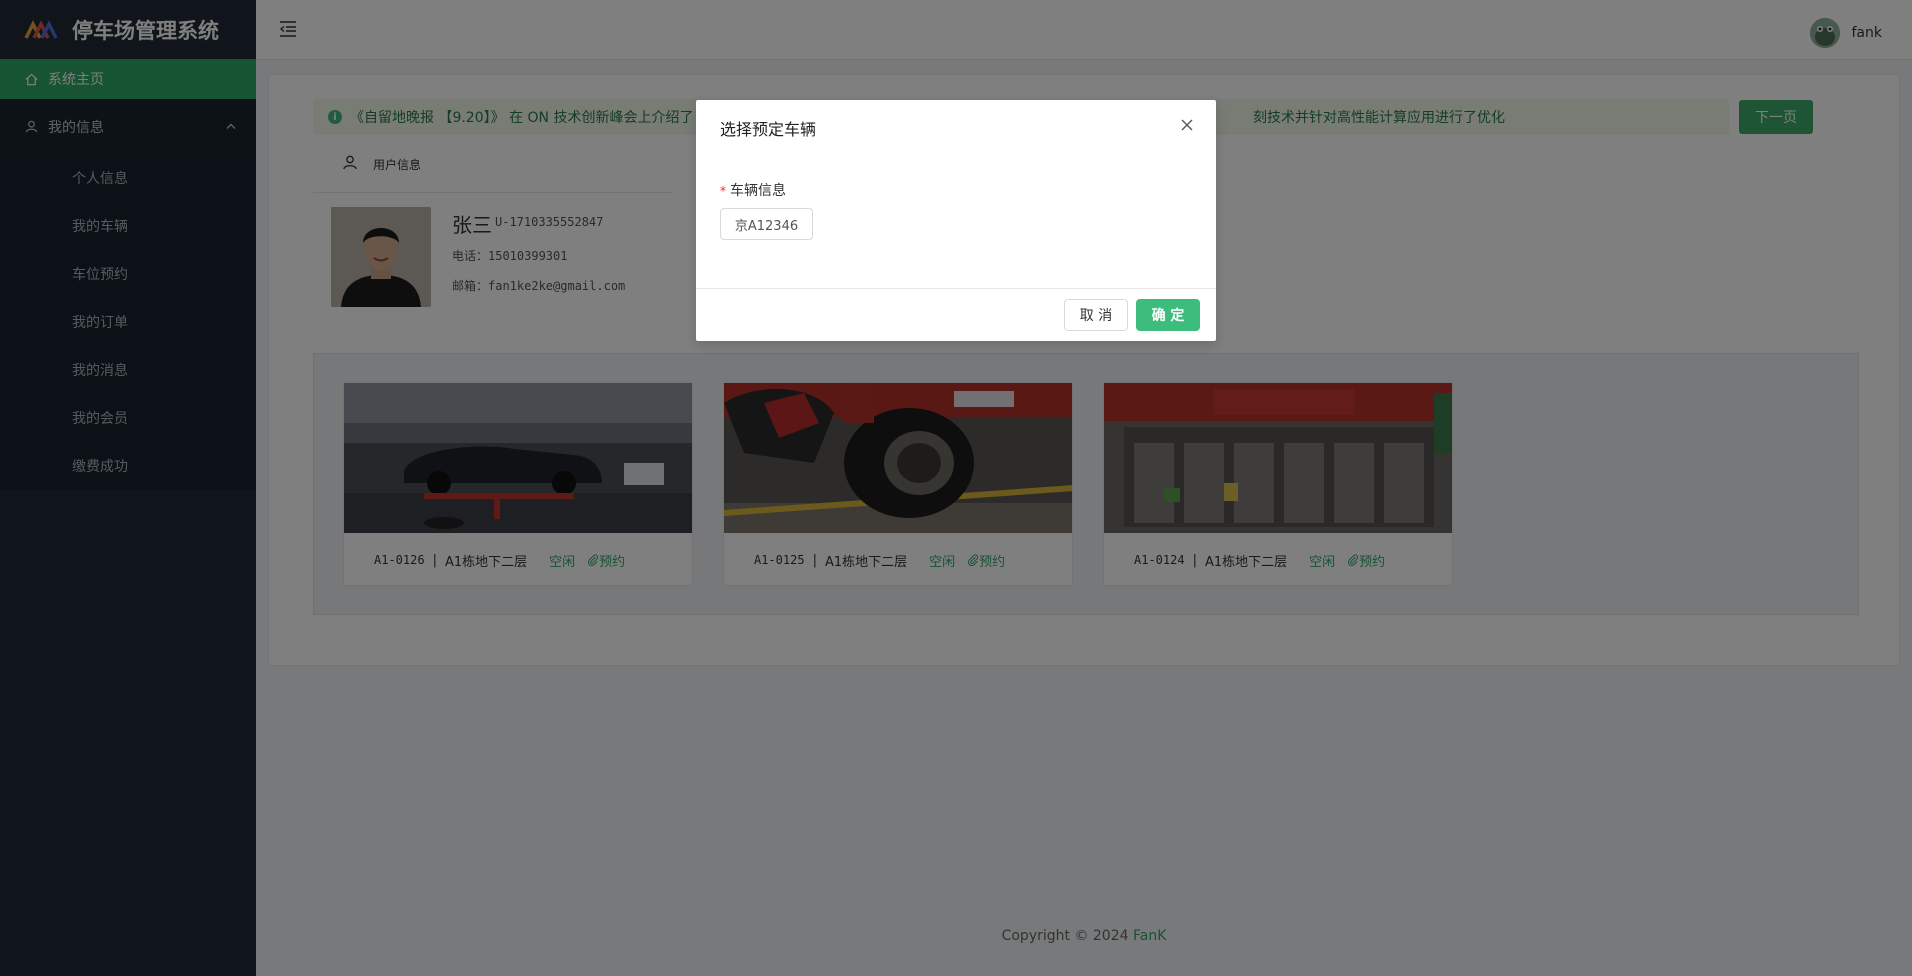  Describe the element at coordinates (723, 191) in the screenshot. I see `required-asterisk: *` at that location.